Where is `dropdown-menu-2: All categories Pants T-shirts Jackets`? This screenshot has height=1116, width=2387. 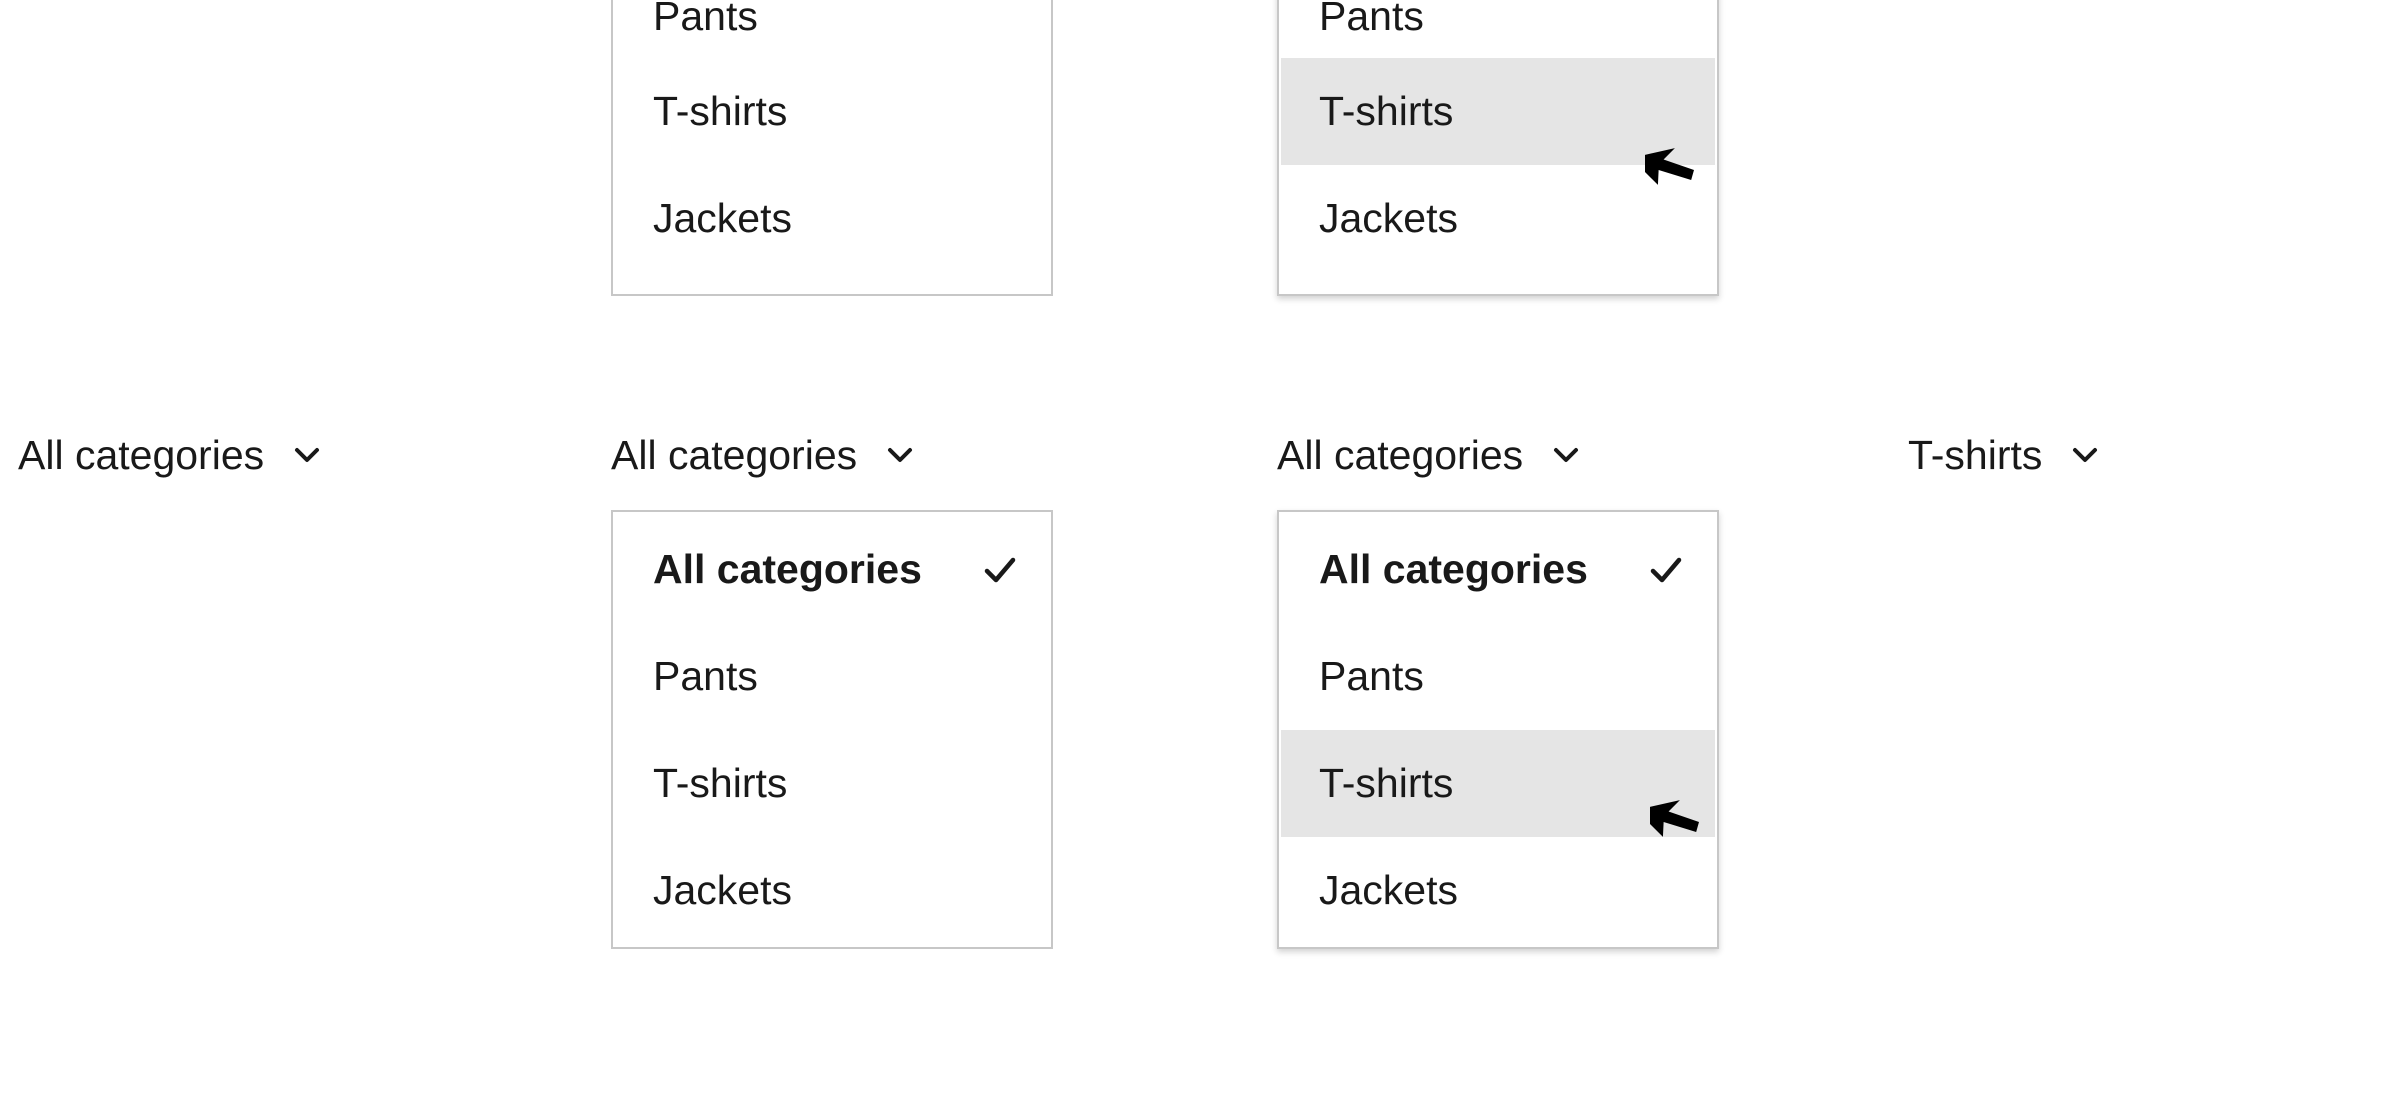
dropdown-menu-2: All categories Pants T-shirts Jackets is located at coordinates (832, 729).